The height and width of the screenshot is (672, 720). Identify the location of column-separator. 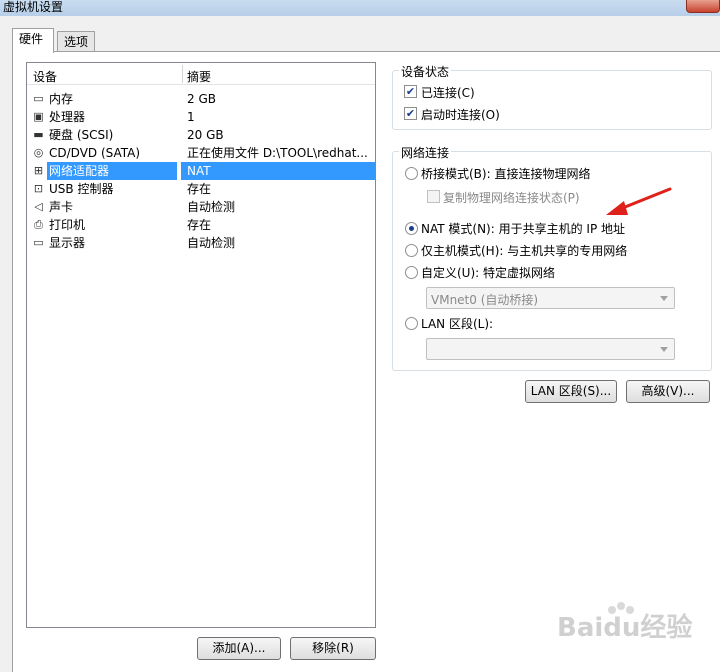
(182, 74).